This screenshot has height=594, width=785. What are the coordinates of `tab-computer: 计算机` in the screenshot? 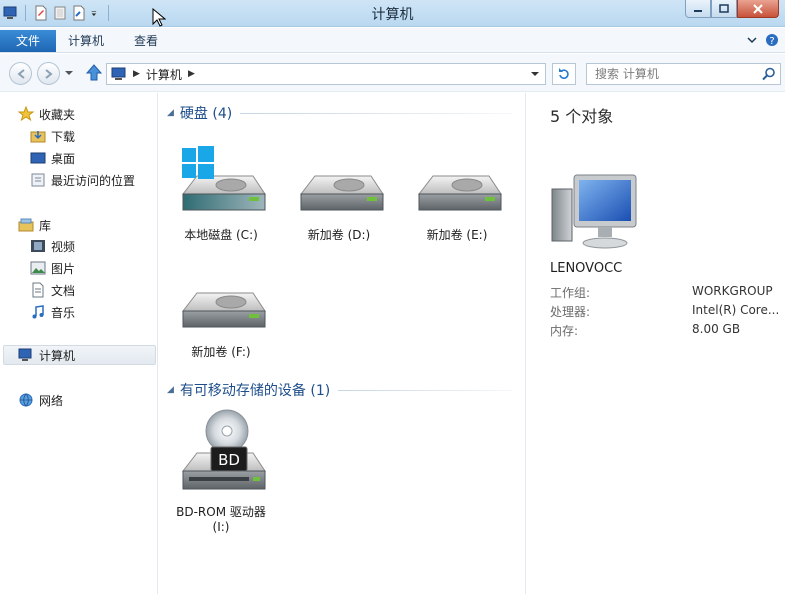 It's located at (86, 41).